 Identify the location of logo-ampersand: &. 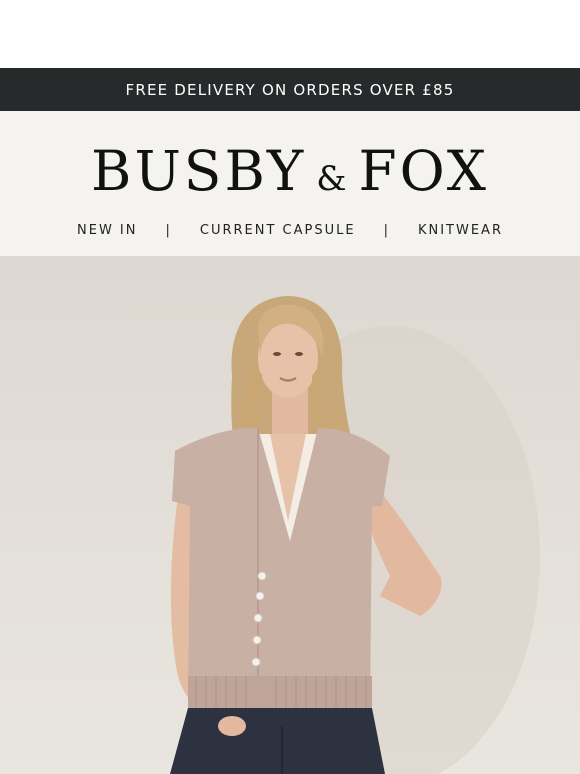
(331, 179).